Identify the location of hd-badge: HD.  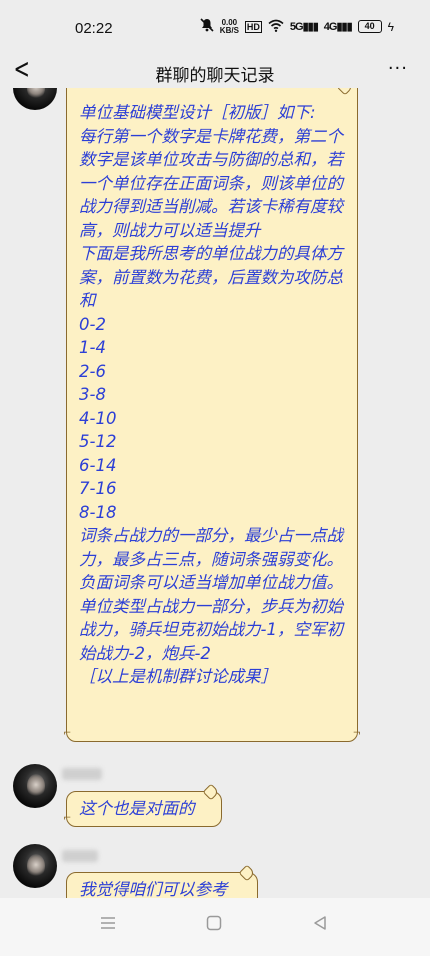
(253, 26).